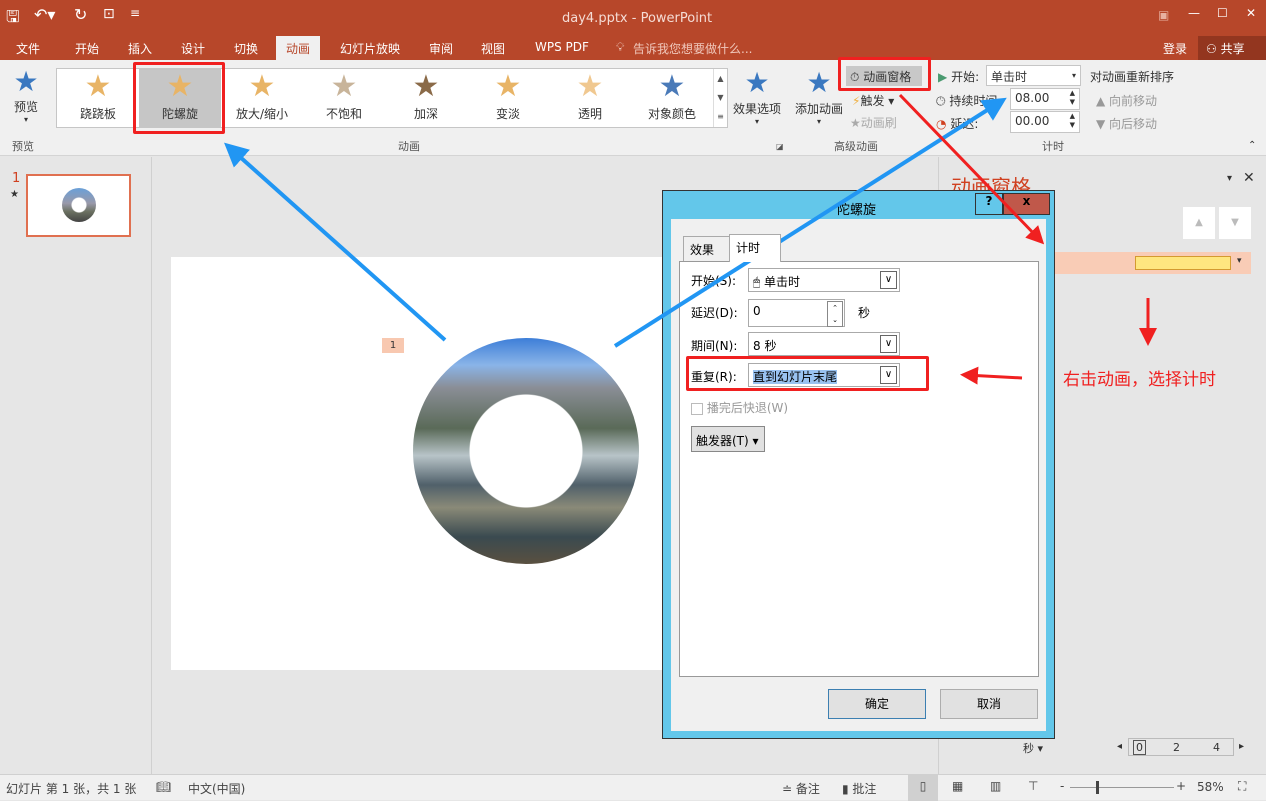  Describe the element at coordinates (28, 48) in the screenshot. I see `tab-file: 文件` at that location.